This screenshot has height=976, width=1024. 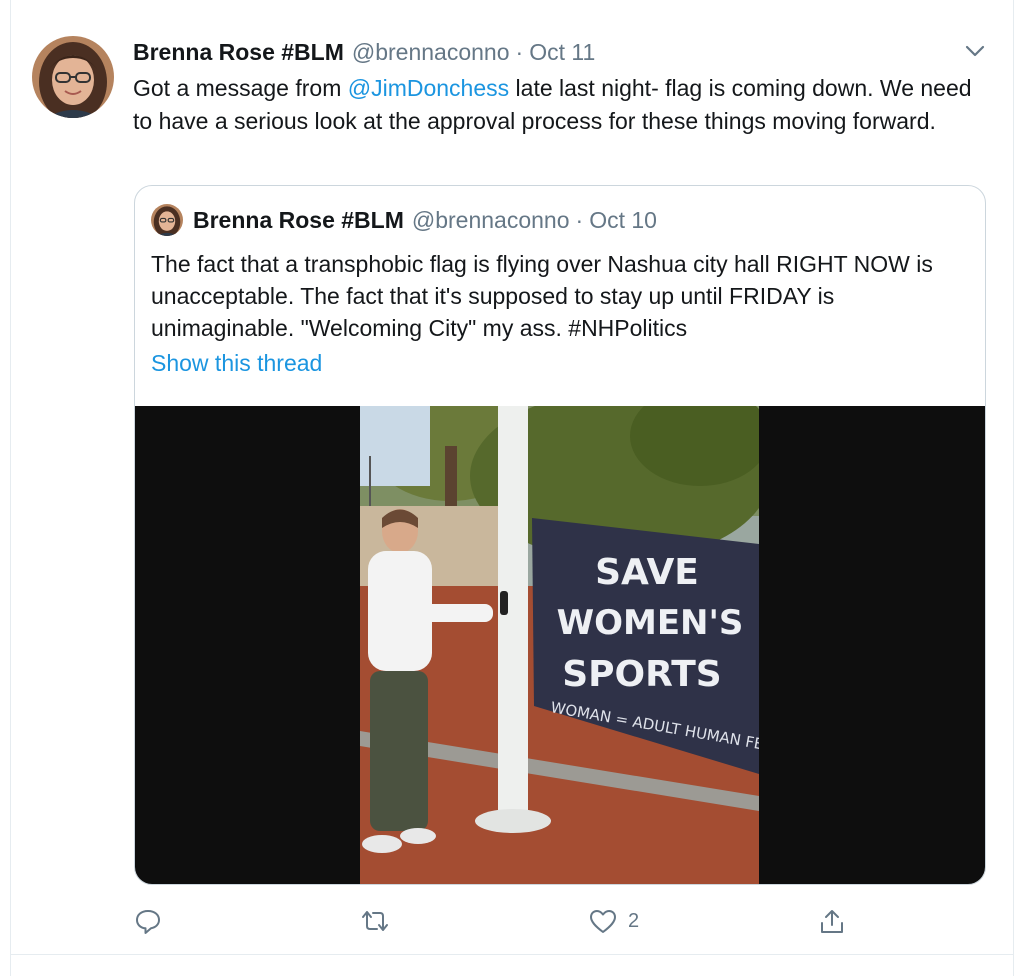 I want to click on timeline-border-right, so click(x=1013, y=488).